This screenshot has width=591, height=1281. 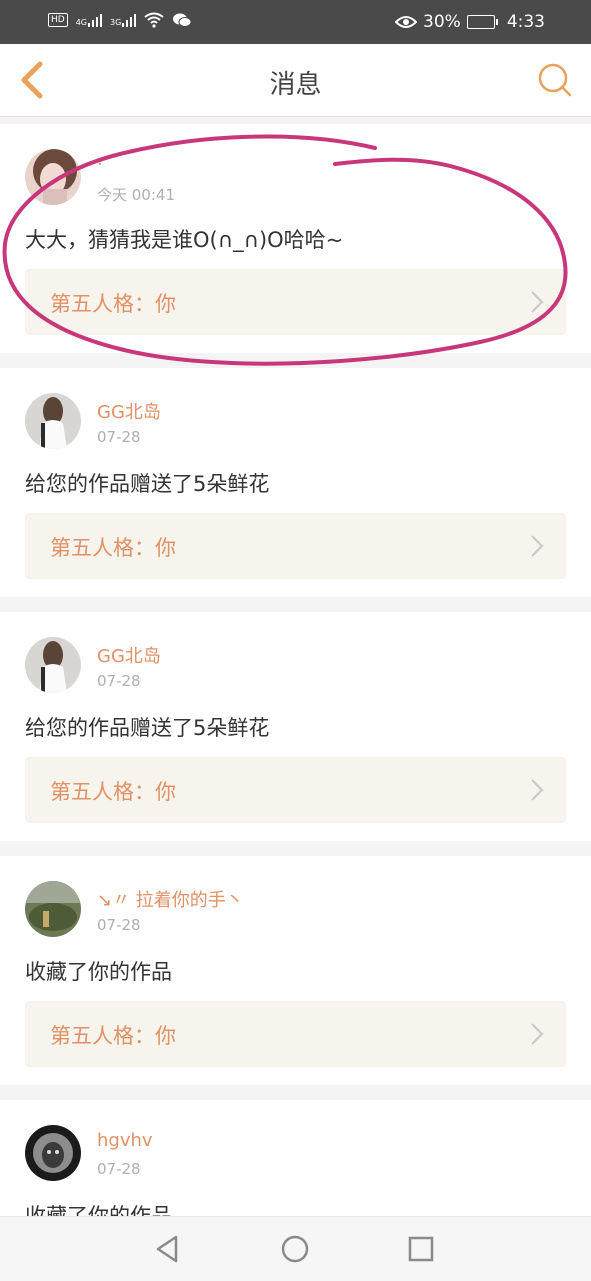 What do you see at coordinates (116, 22) in the screenshot?
I see `network-type-label-2: 3G` at bounding box center [116, 22].